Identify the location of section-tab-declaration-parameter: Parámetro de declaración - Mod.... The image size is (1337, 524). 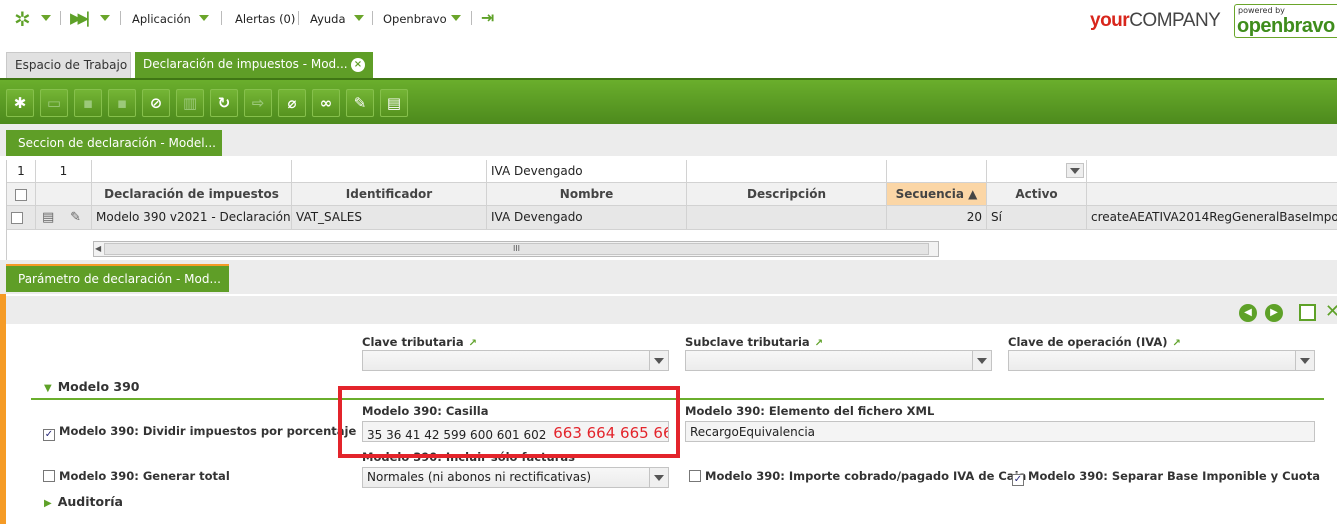
(117, 278).